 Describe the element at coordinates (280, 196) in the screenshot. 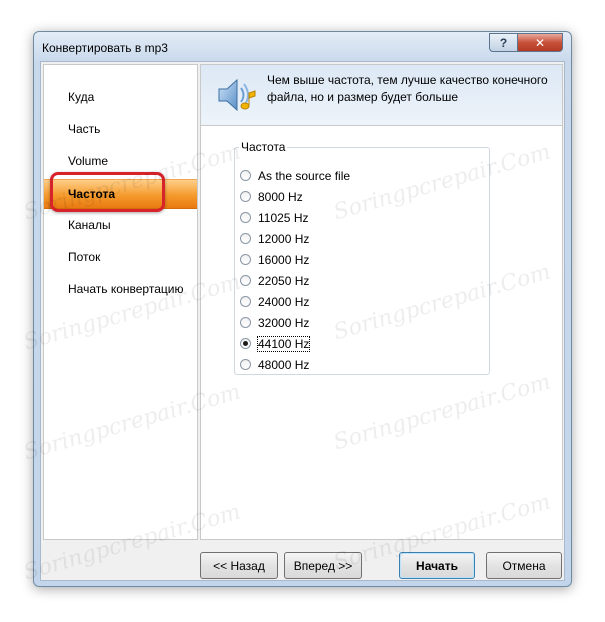

I see `radio-label: 8000 Hz` at that location.